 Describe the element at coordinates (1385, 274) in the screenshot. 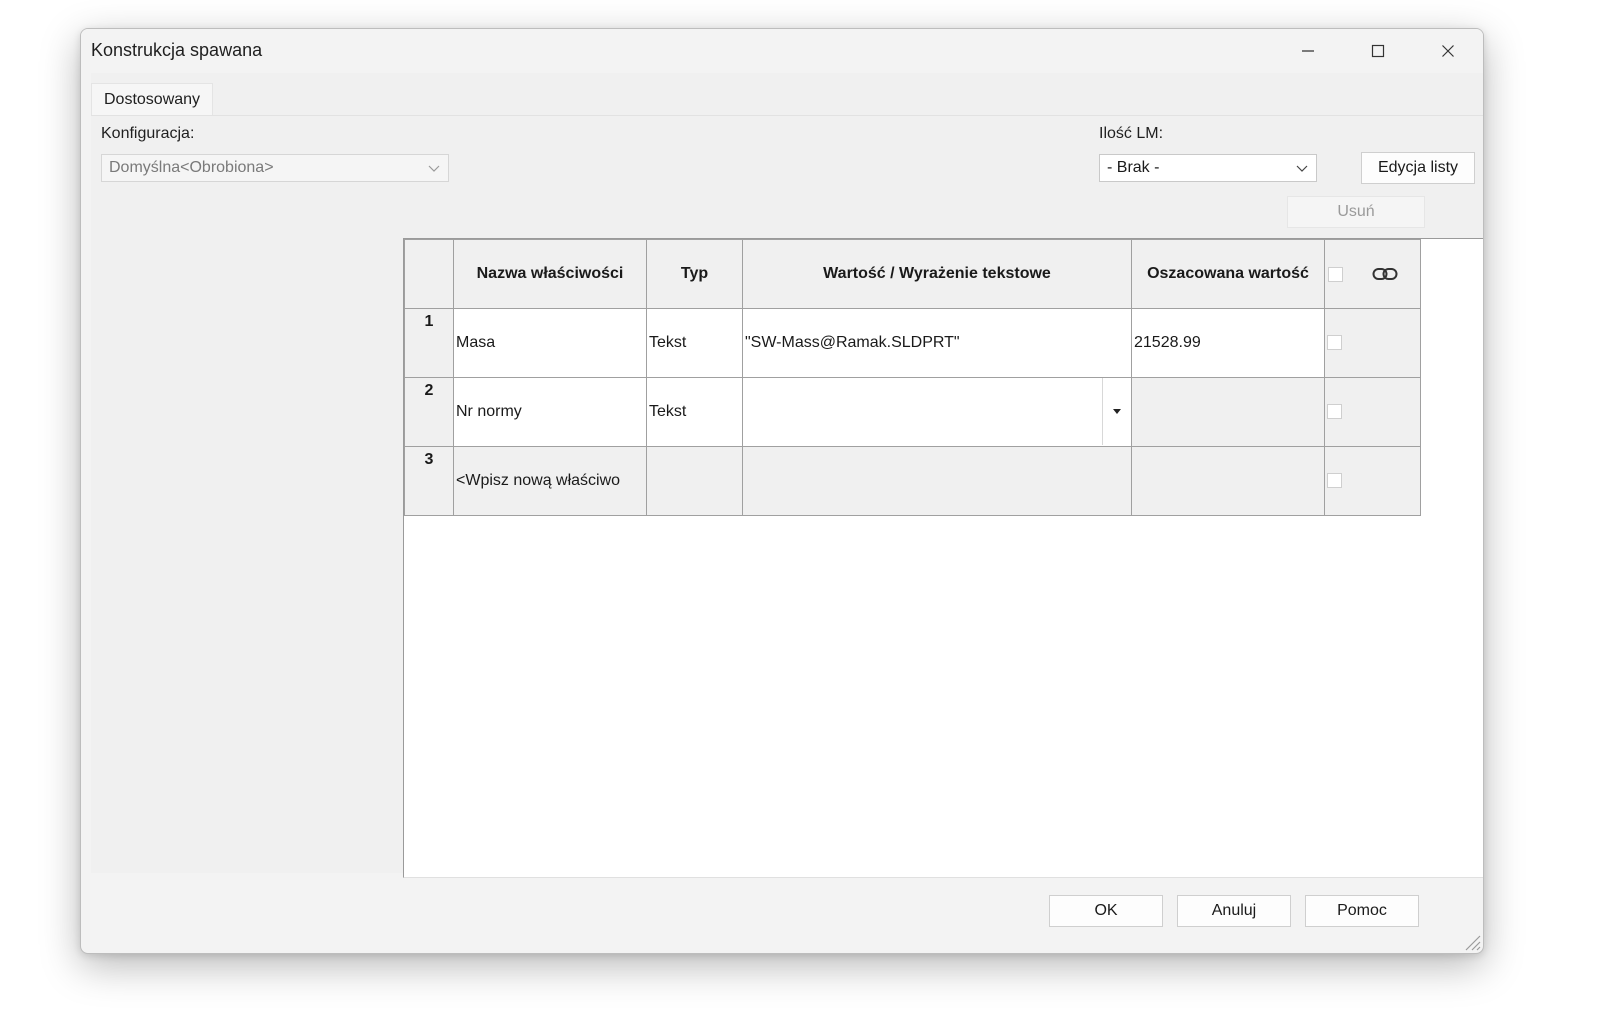

I see `link-icon` at that location.